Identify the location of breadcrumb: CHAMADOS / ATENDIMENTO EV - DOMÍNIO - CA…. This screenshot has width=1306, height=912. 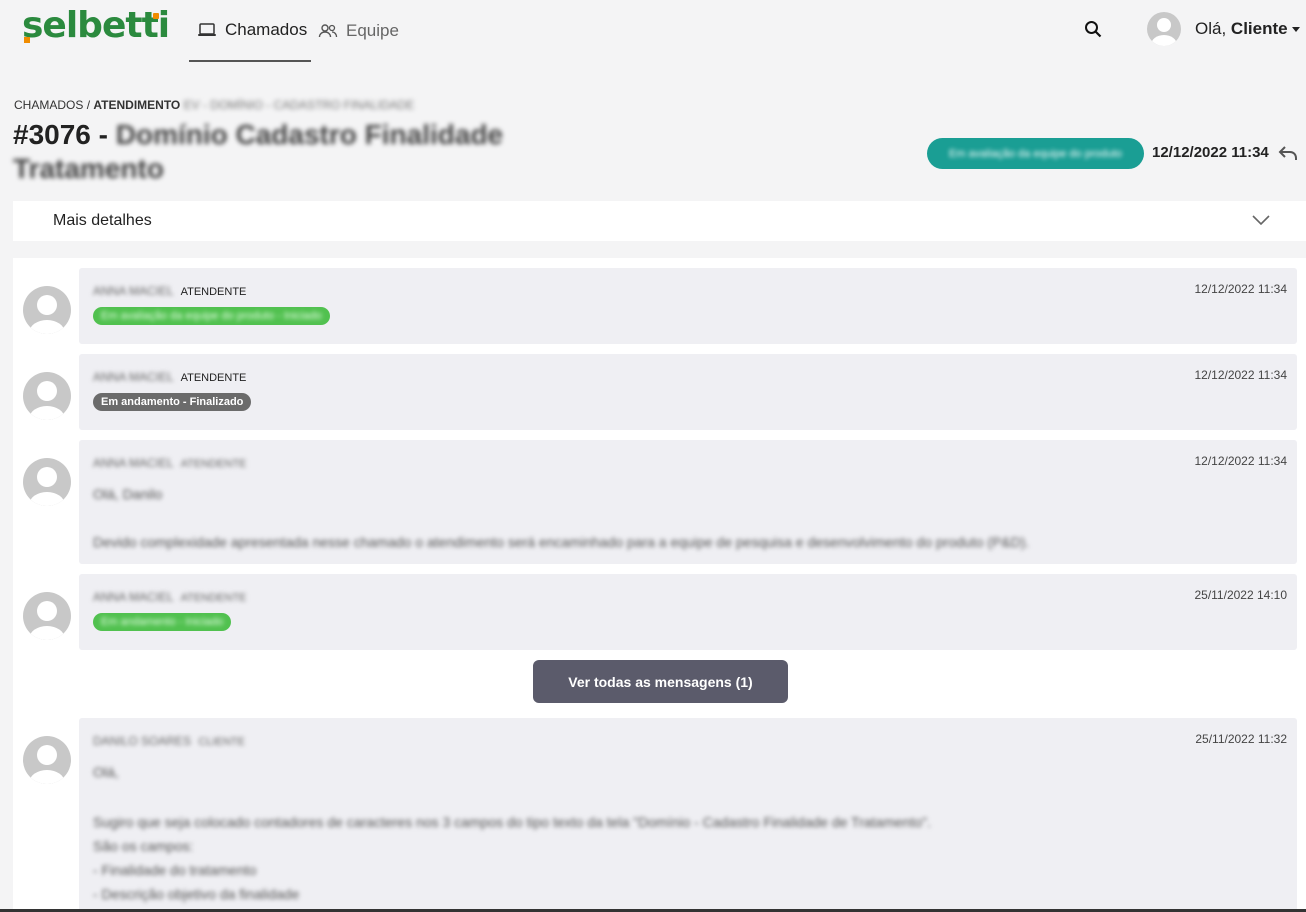
(214, 105).